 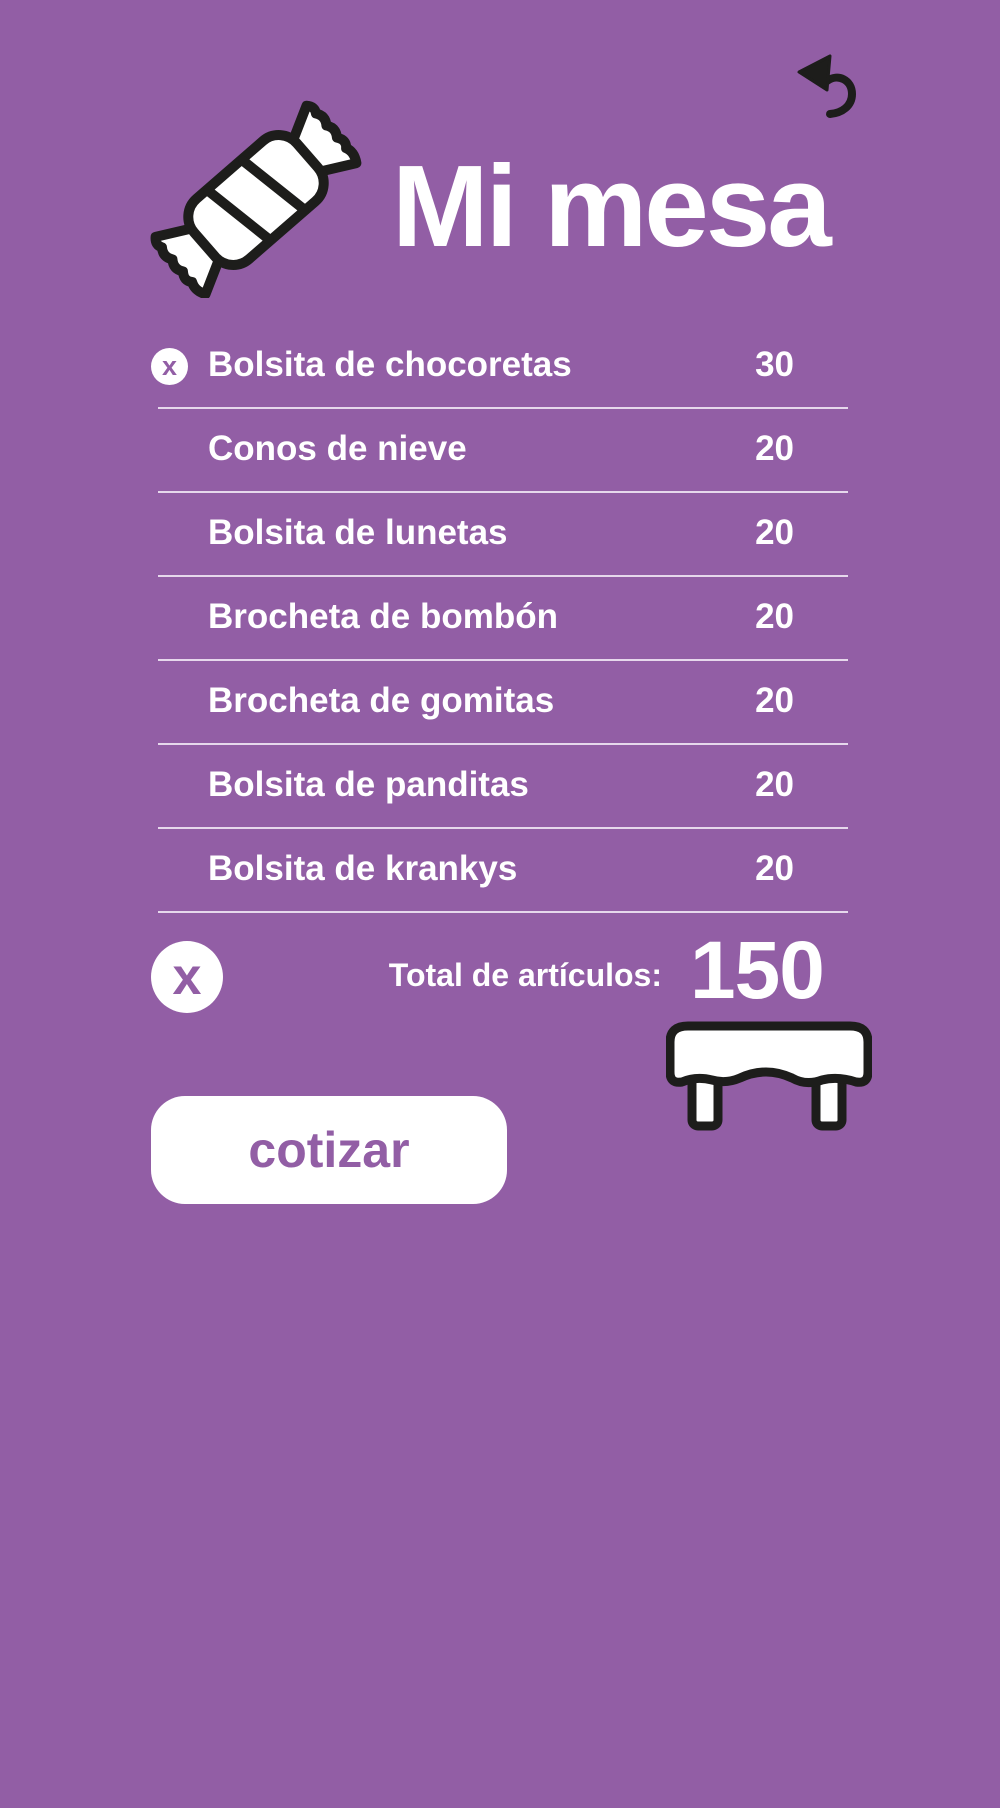 What do you see at coordinates (769, 1076) in the screenshot?
I see `table-icon` at bounding box center [769, 1076].